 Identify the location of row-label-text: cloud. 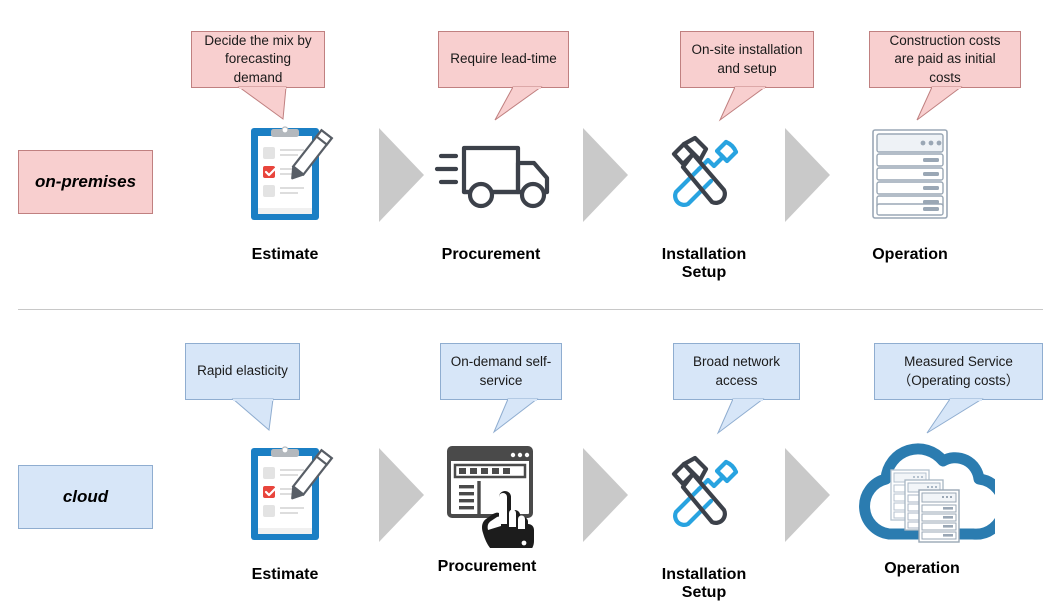
(85, 496).